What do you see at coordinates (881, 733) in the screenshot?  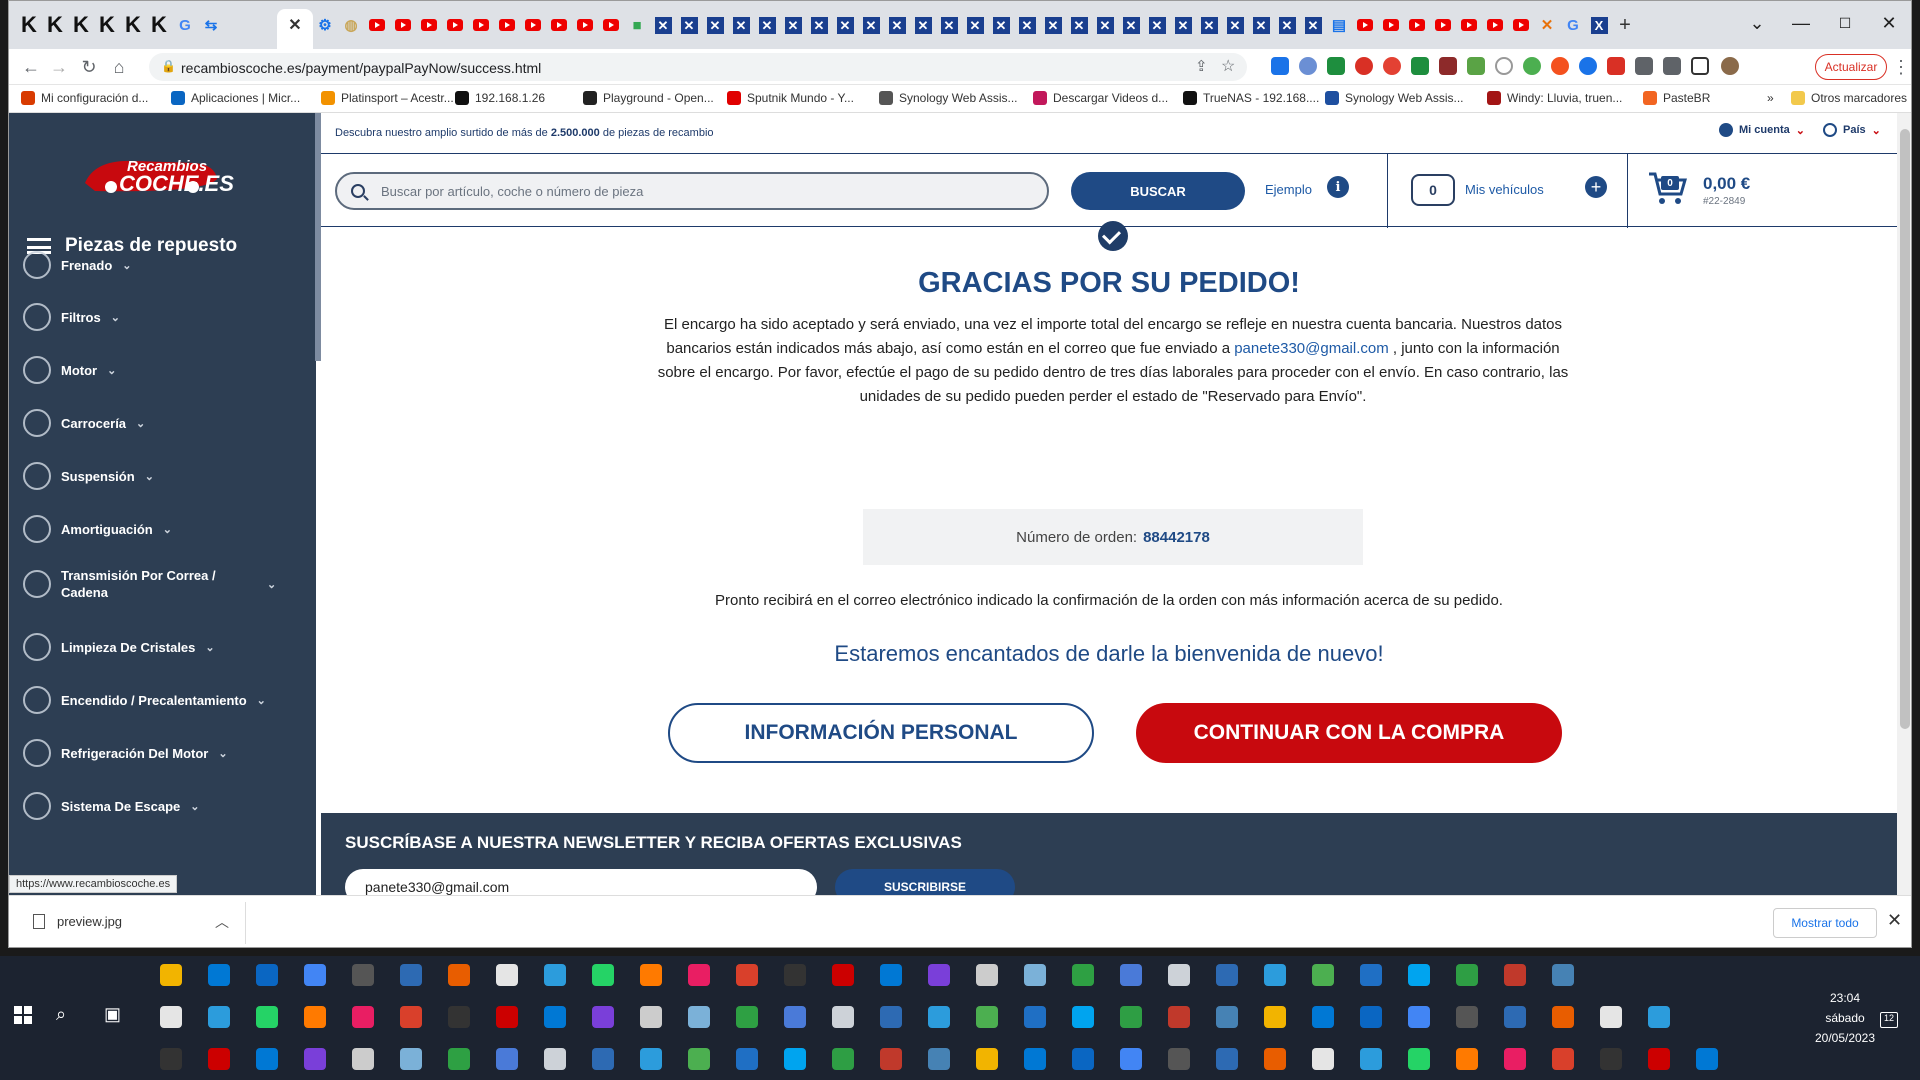 I see `personal-info-button: INFORMACIÓN PERSONAL` at bounding box center [881, 733].